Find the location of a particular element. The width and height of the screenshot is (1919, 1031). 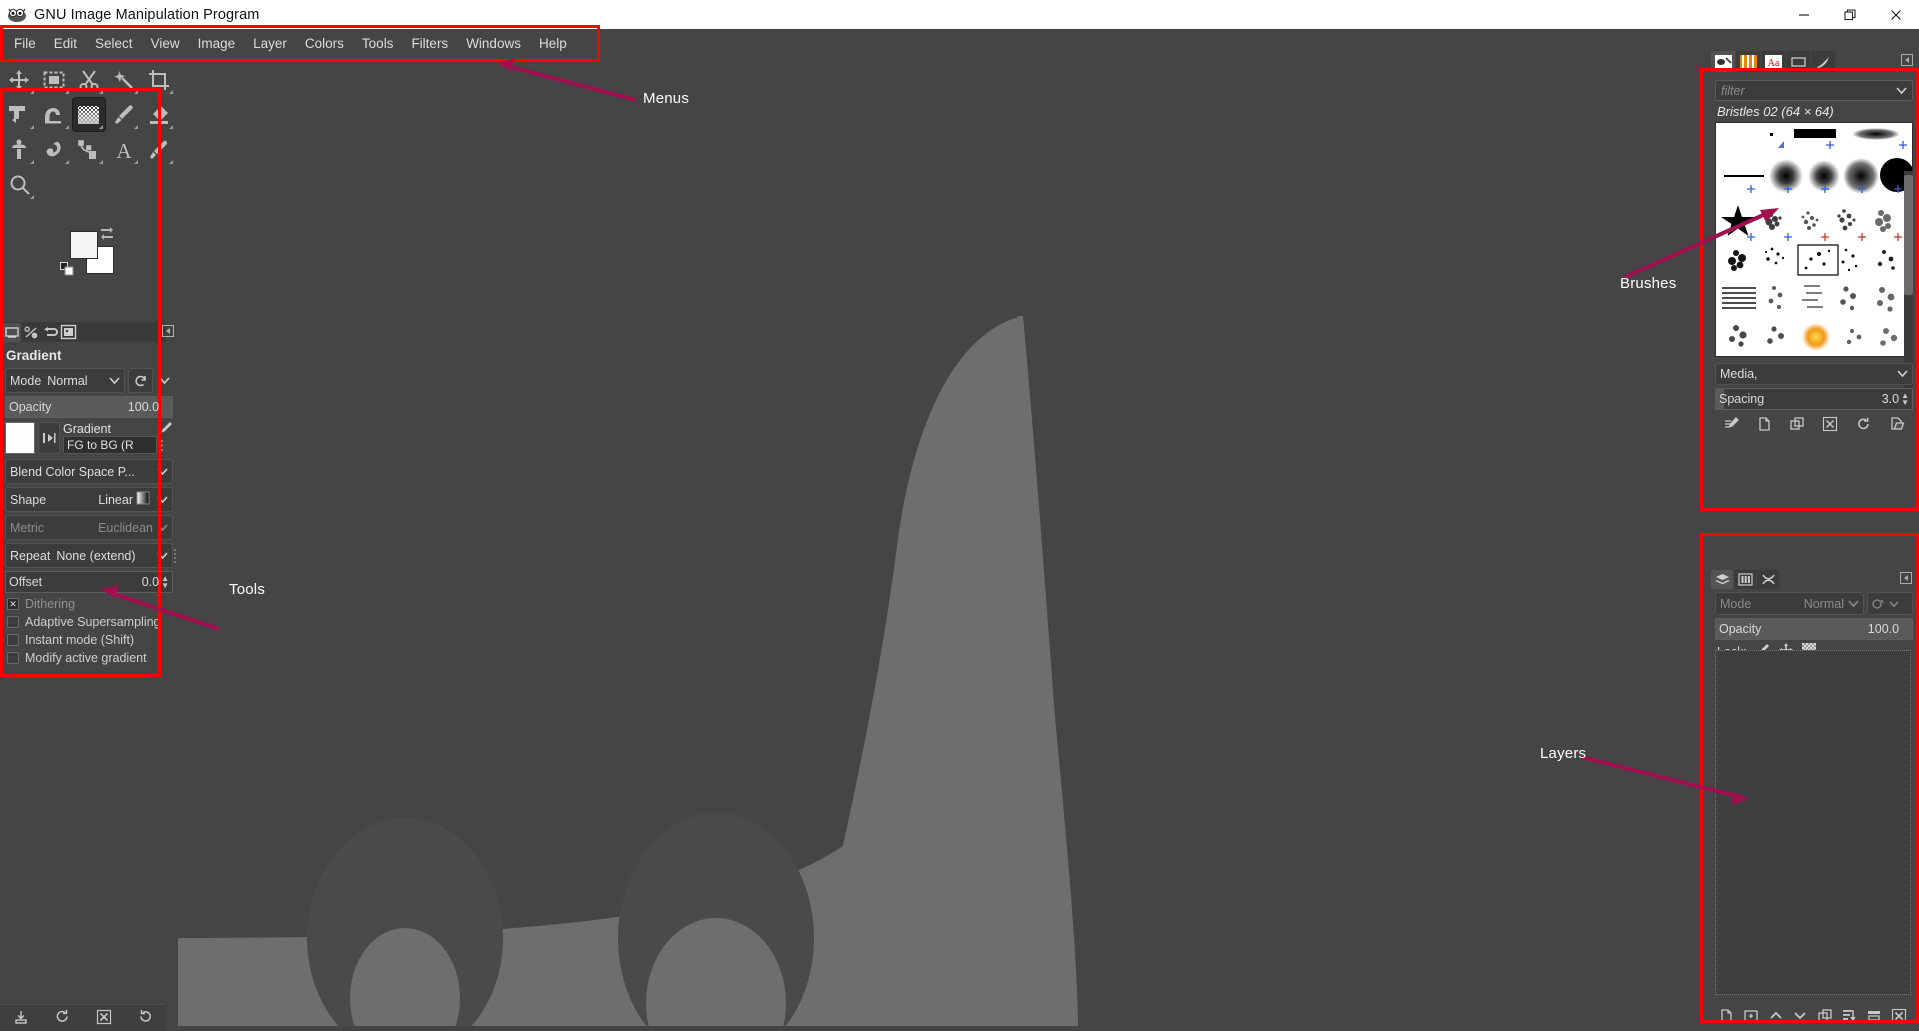

brushes-tab is located at coordinates (1723, 61).